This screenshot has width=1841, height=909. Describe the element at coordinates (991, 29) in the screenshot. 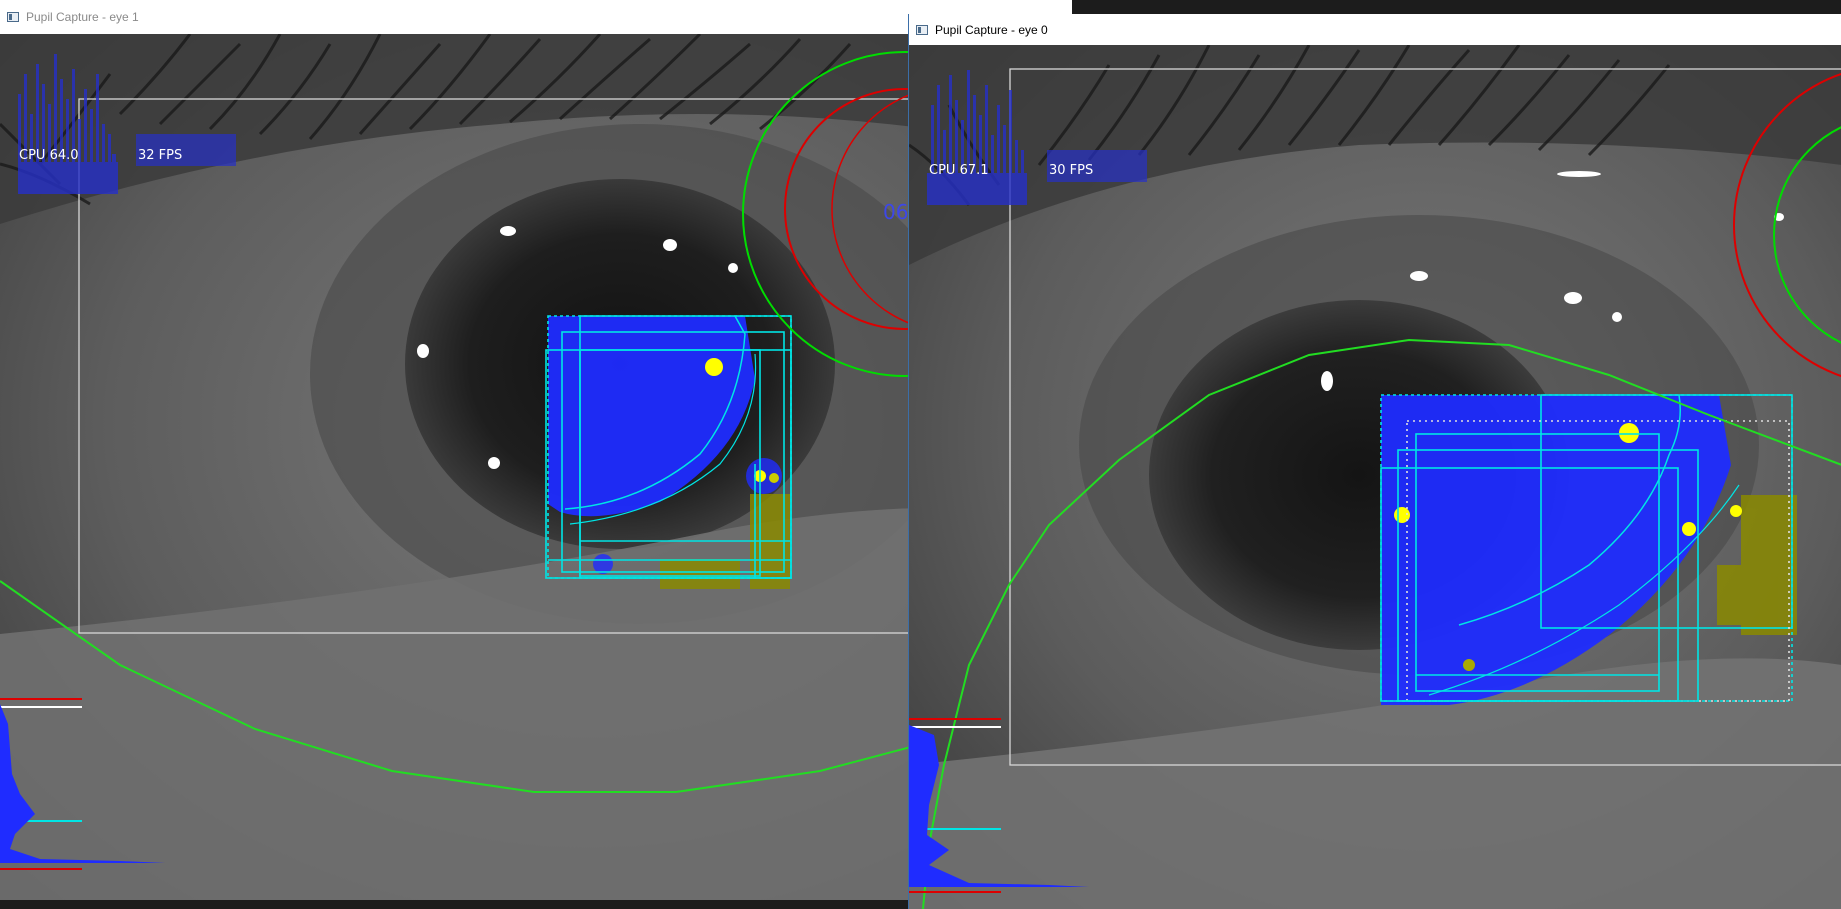

I see `eye0-window-title: Pupil Capture - eye 0` at that location.